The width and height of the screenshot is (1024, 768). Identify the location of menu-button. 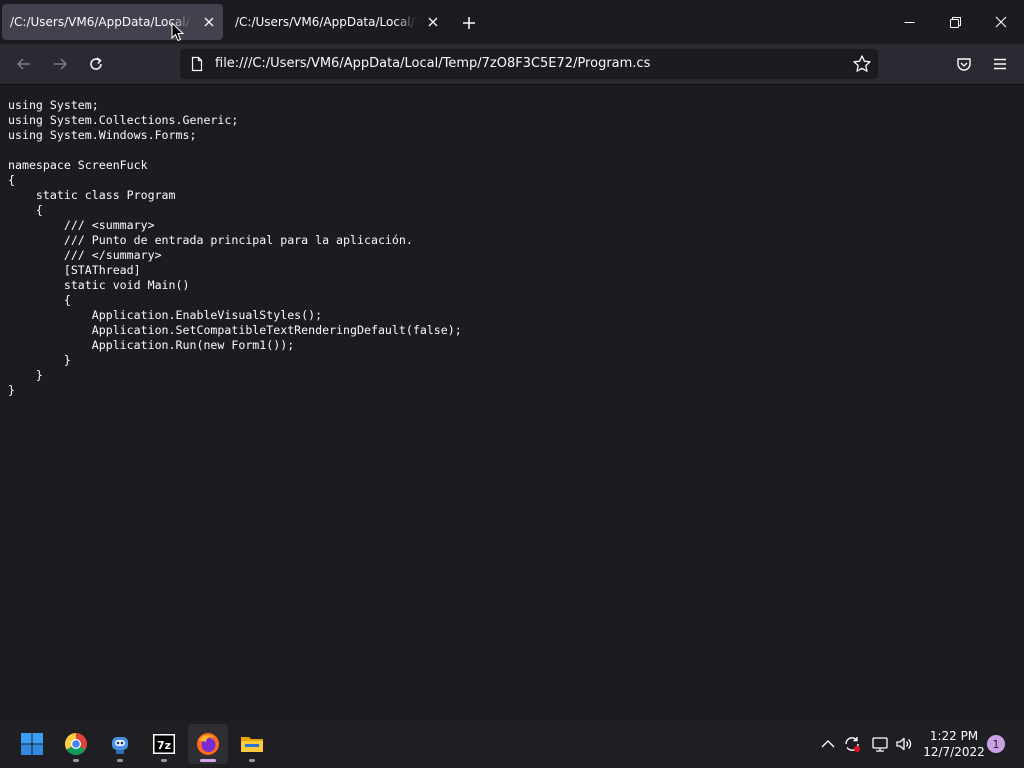
(1000, 64).